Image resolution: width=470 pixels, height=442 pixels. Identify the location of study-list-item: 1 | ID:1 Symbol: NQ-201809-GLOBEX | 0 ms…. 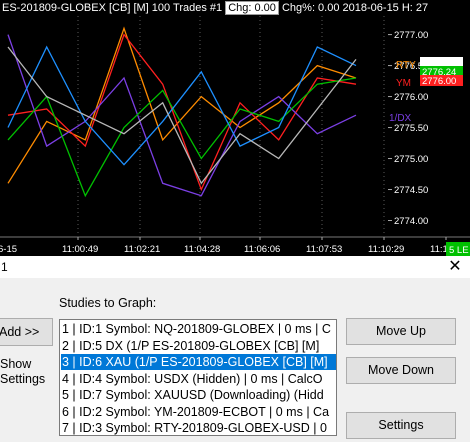
(198, 329).